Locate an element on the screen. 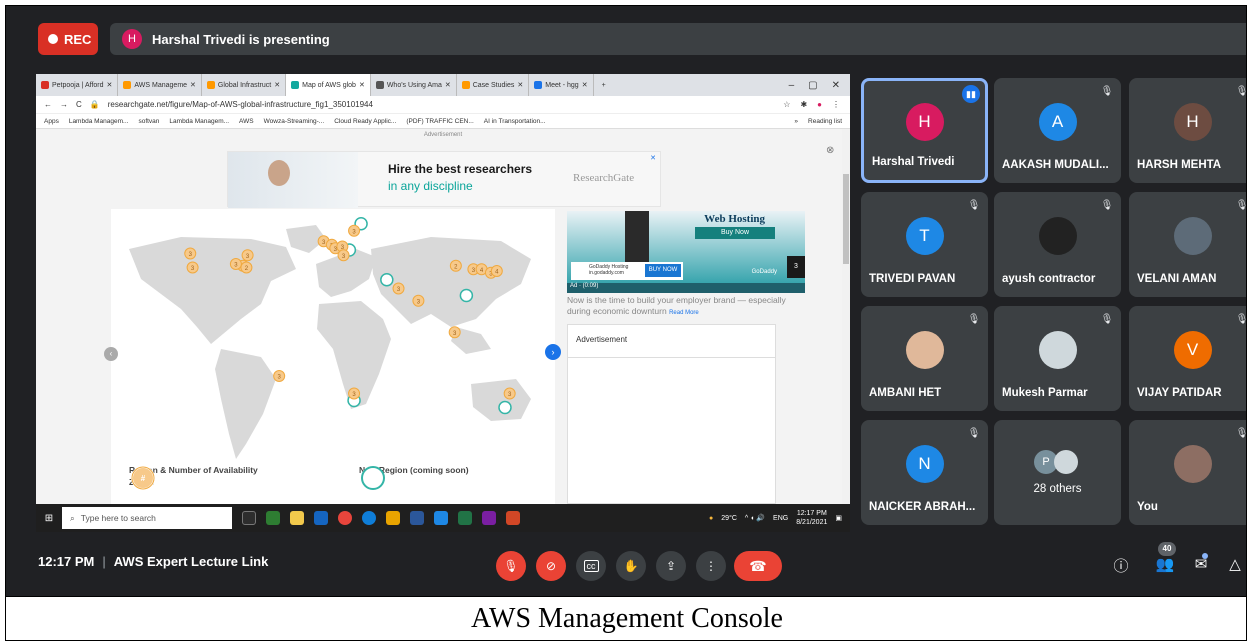 This screenshot has width=1247, height=642. scrollbar-thumb is located at coordinates (846, 219).